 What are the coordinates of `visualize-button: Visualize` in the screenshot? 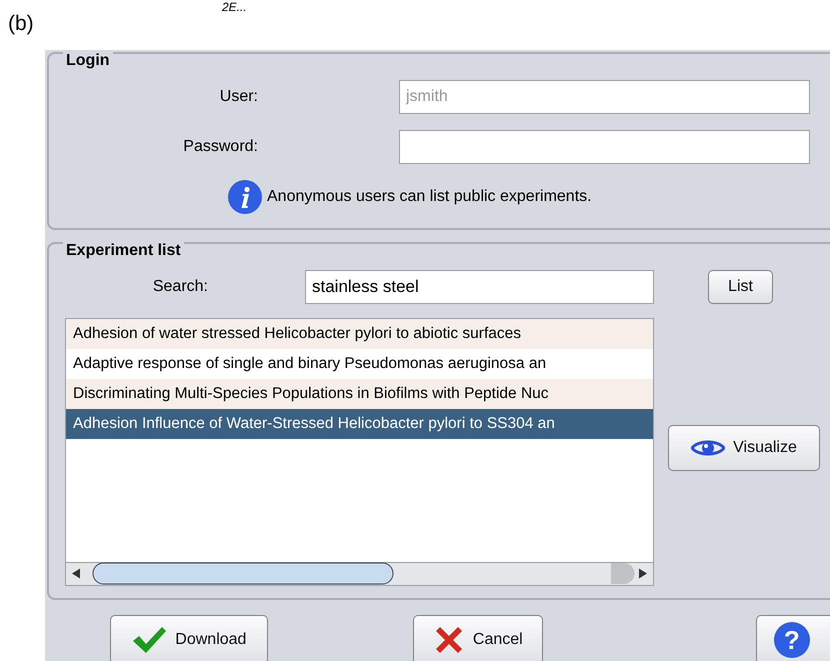 It's located at (744, 448).